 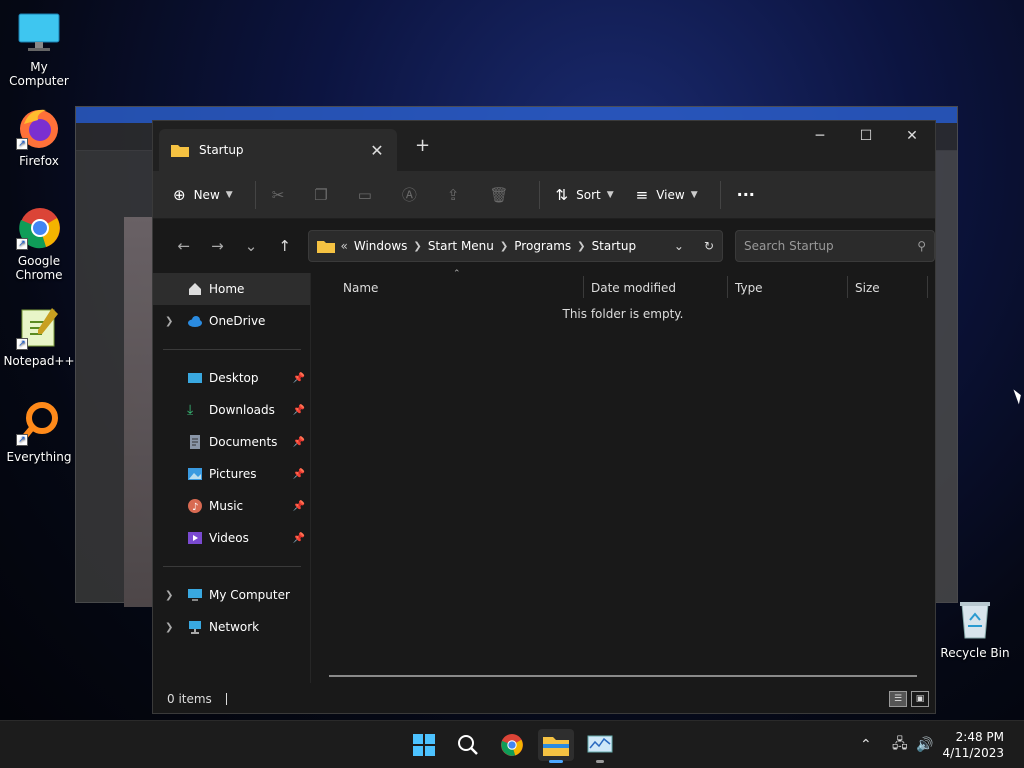 I want to click on sidebar-item-my-computer: ❯ My Computer, so click(x=232, y=595).